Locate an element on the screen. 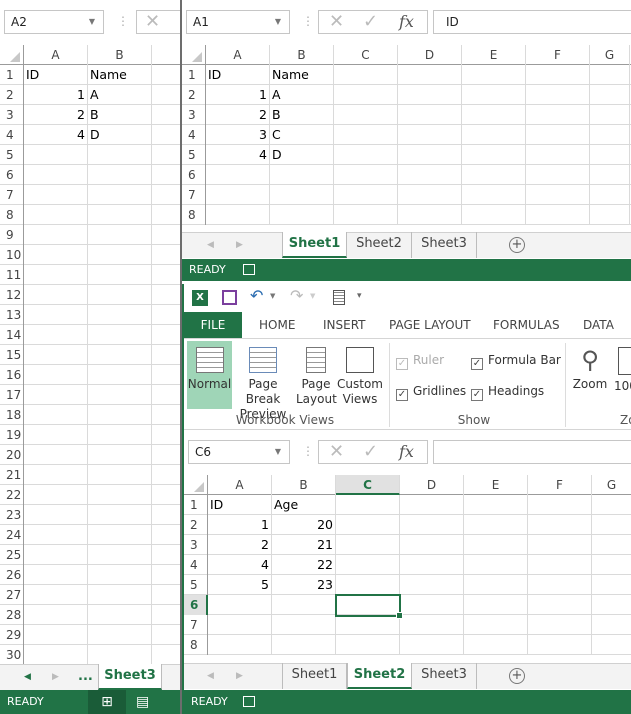 The height and width of the screenshot is (714, 631). column-header: B is located at coordinates (302, 55).